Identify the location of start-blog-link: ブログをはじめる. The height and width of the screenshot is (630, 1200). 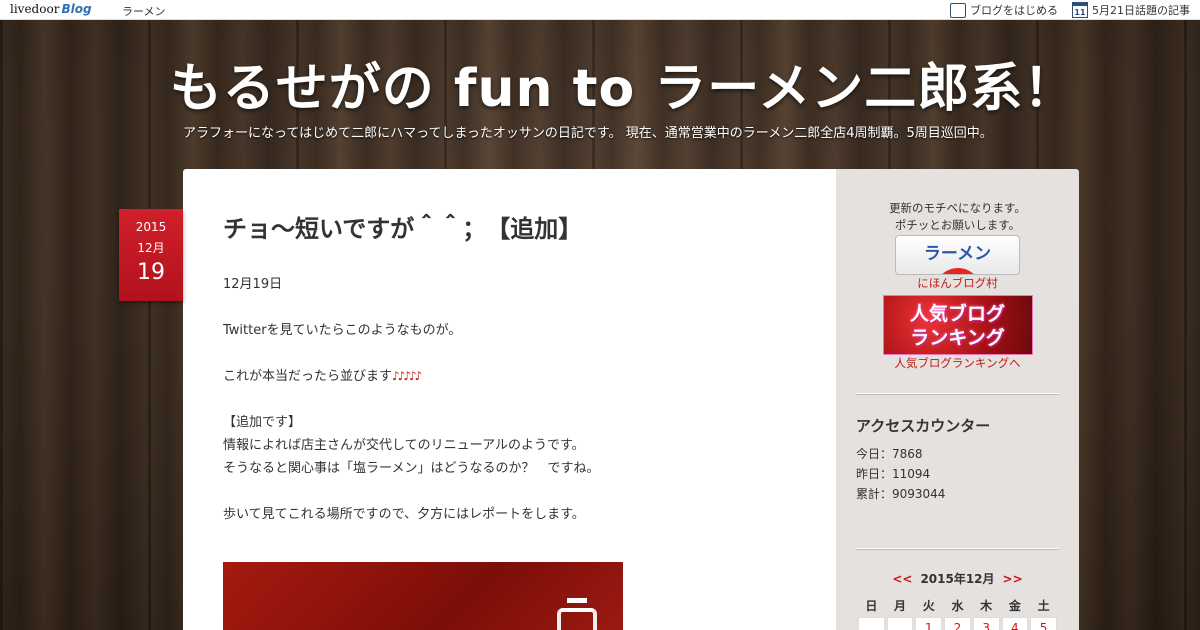
(1004, 10).